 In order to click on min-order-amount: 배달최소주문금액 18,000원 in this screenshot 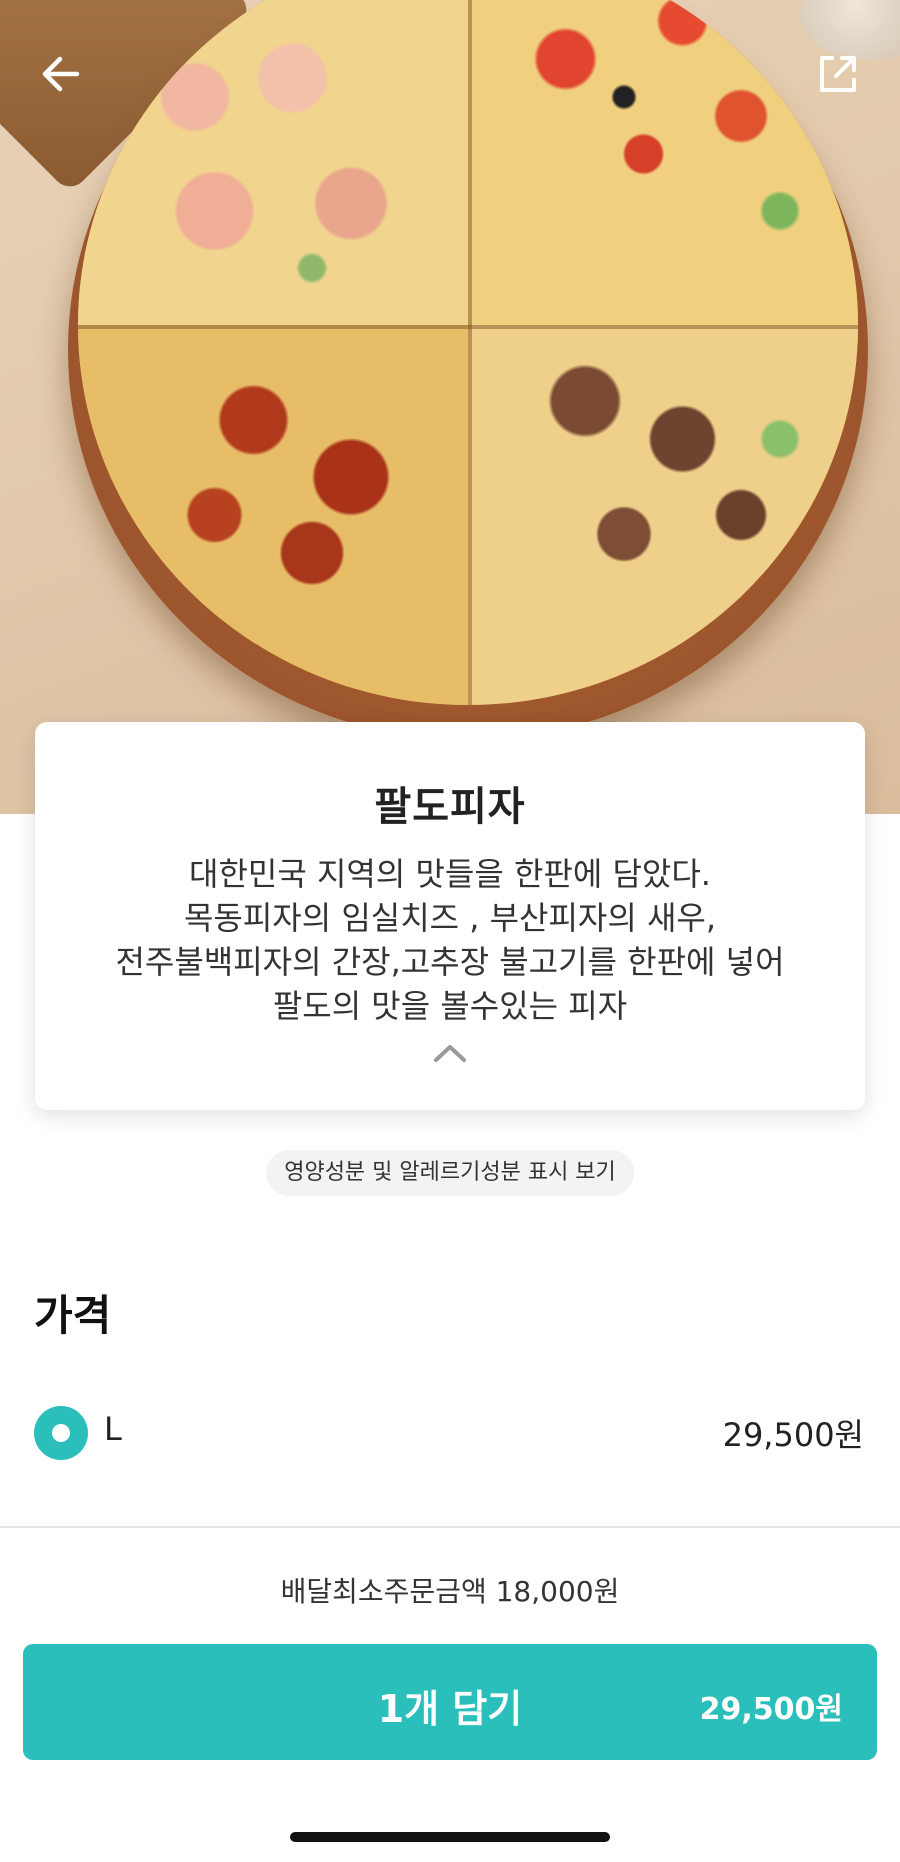, I will do `click(450, 1591)`.